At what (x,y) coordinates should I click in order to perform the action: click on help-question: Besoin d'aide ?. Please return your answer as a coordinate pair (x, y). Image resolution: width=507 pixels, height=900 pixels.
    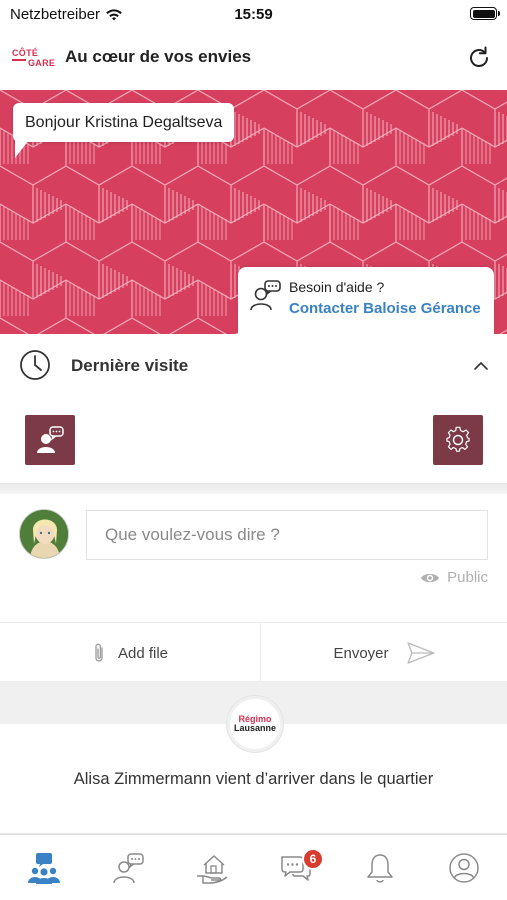
    Looking at the image, I should click on (337, 287).